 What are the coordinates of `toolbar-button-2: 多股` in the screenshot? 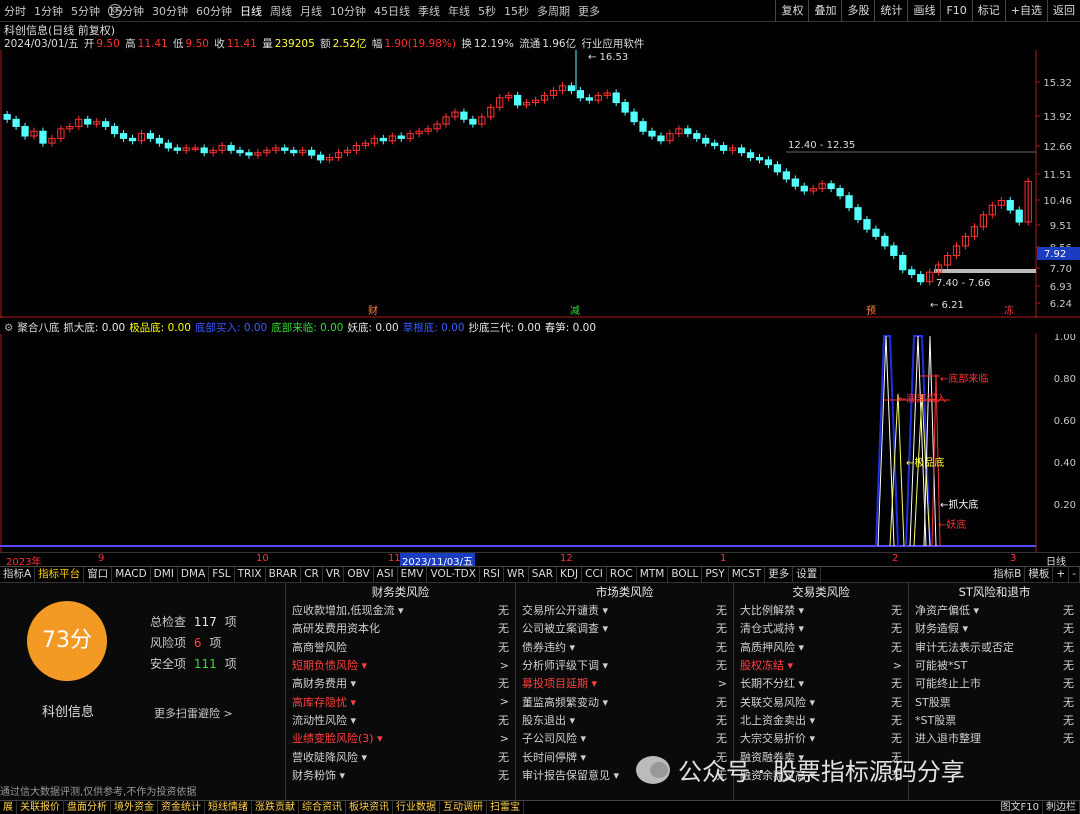 It's located at (857, 11).